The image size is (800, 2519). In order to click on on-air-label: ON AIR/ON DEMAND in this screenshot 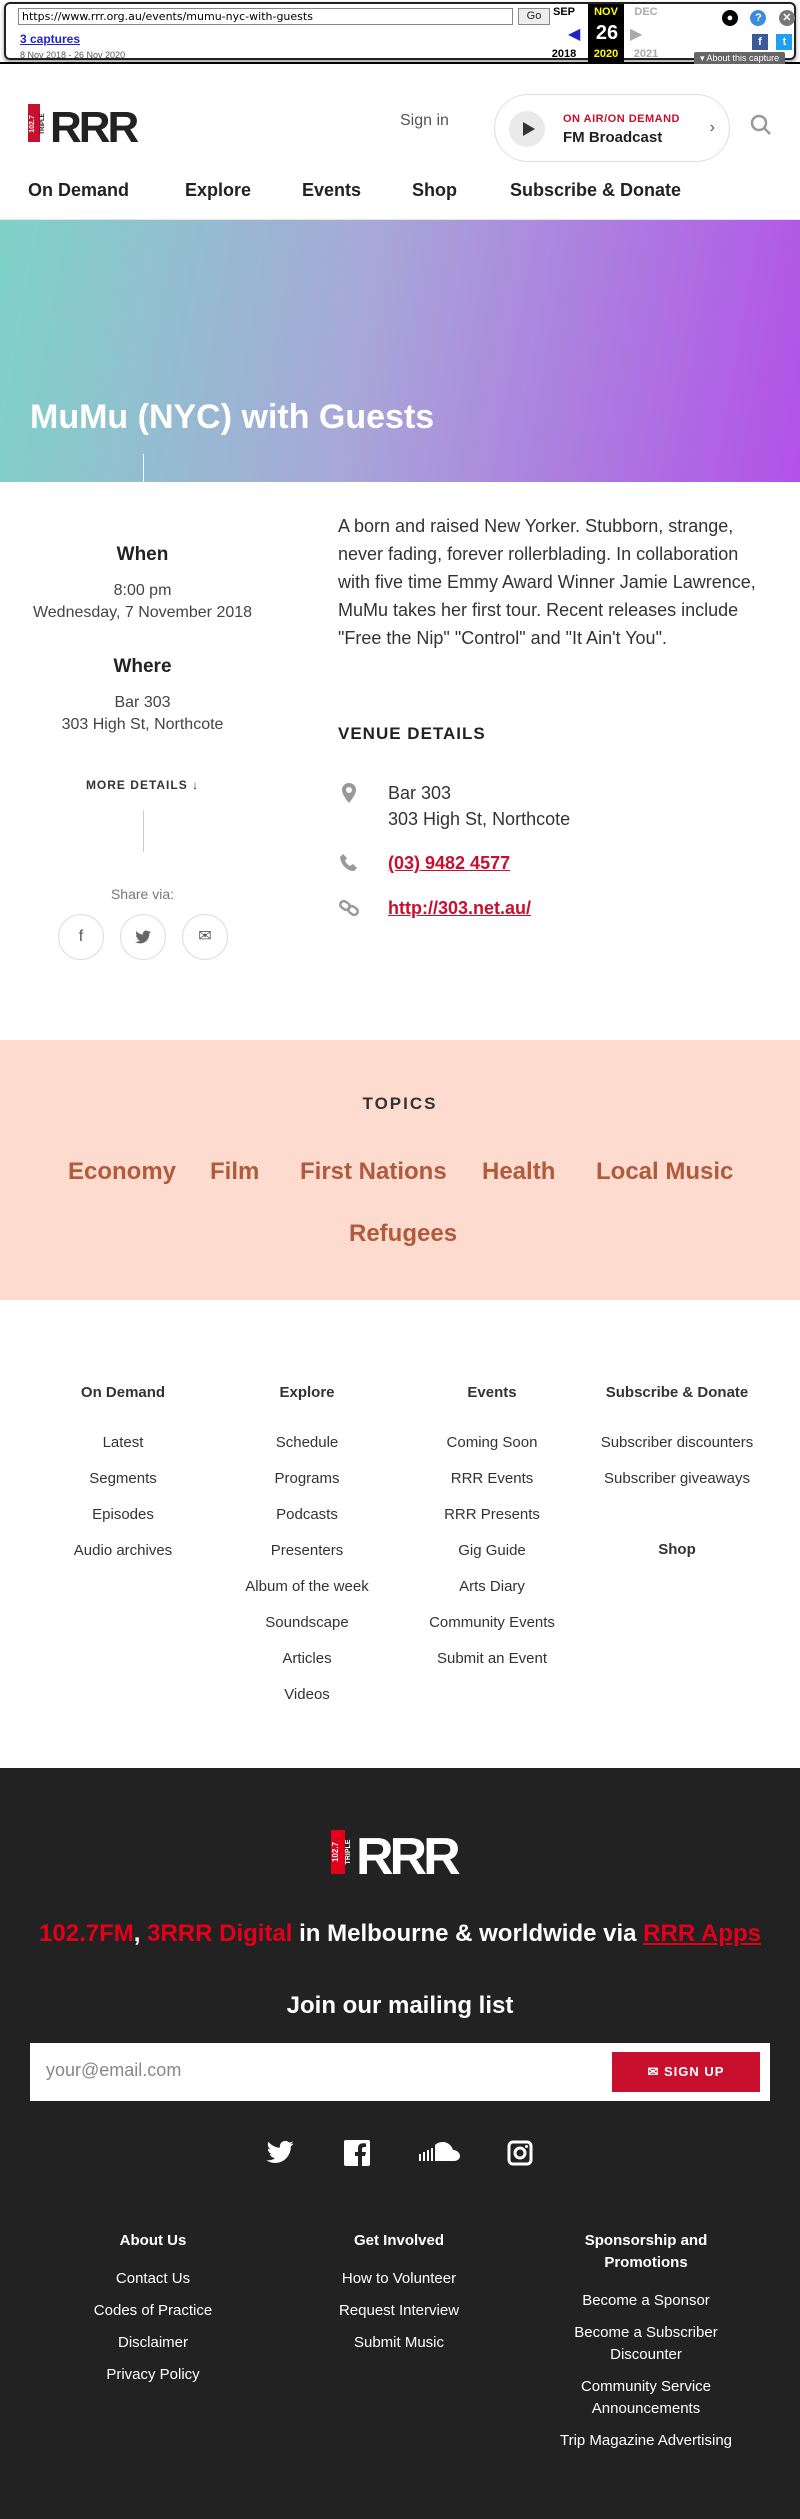, I will do `click(621, 119)`.